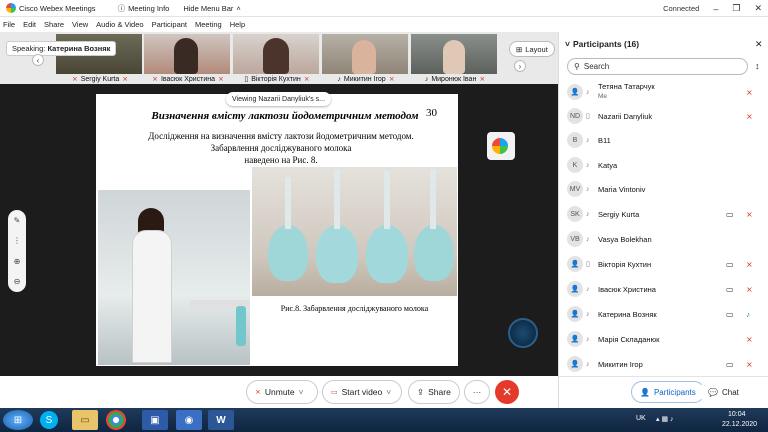 Image resolution: width=768 pixels, height=432 pixels. What do you see at coordinates (663, 189) in the screenshot?
I see `participant-row: MV ♪ Maria Vintoniv` at bounding box center [663, 189].